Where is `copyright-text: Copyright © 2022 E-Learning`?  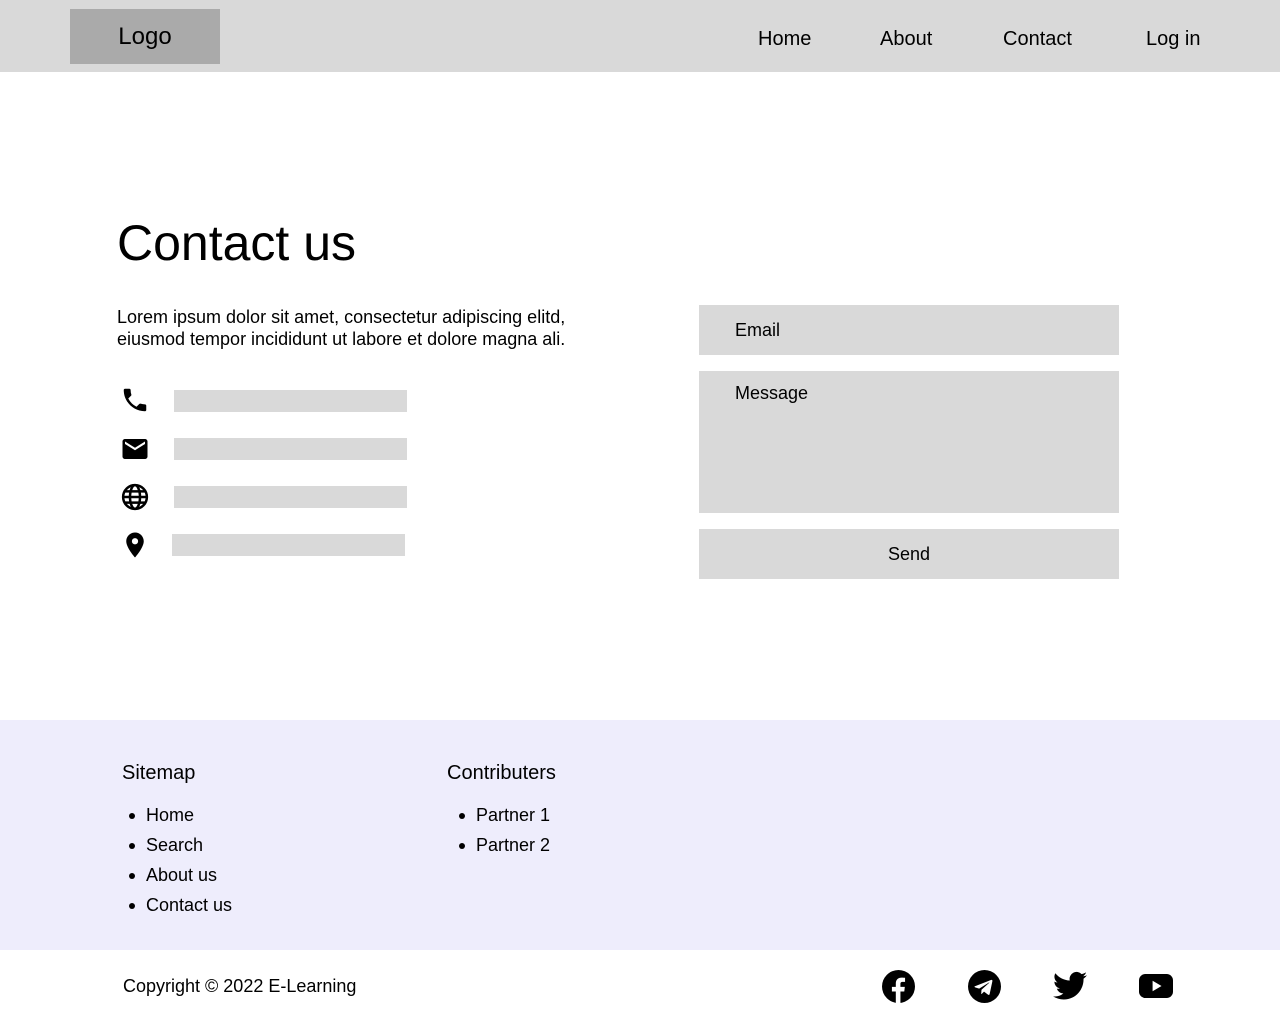
copyright-text: Copyright © 2022 E-Learning is located at coordinates (240, 986).